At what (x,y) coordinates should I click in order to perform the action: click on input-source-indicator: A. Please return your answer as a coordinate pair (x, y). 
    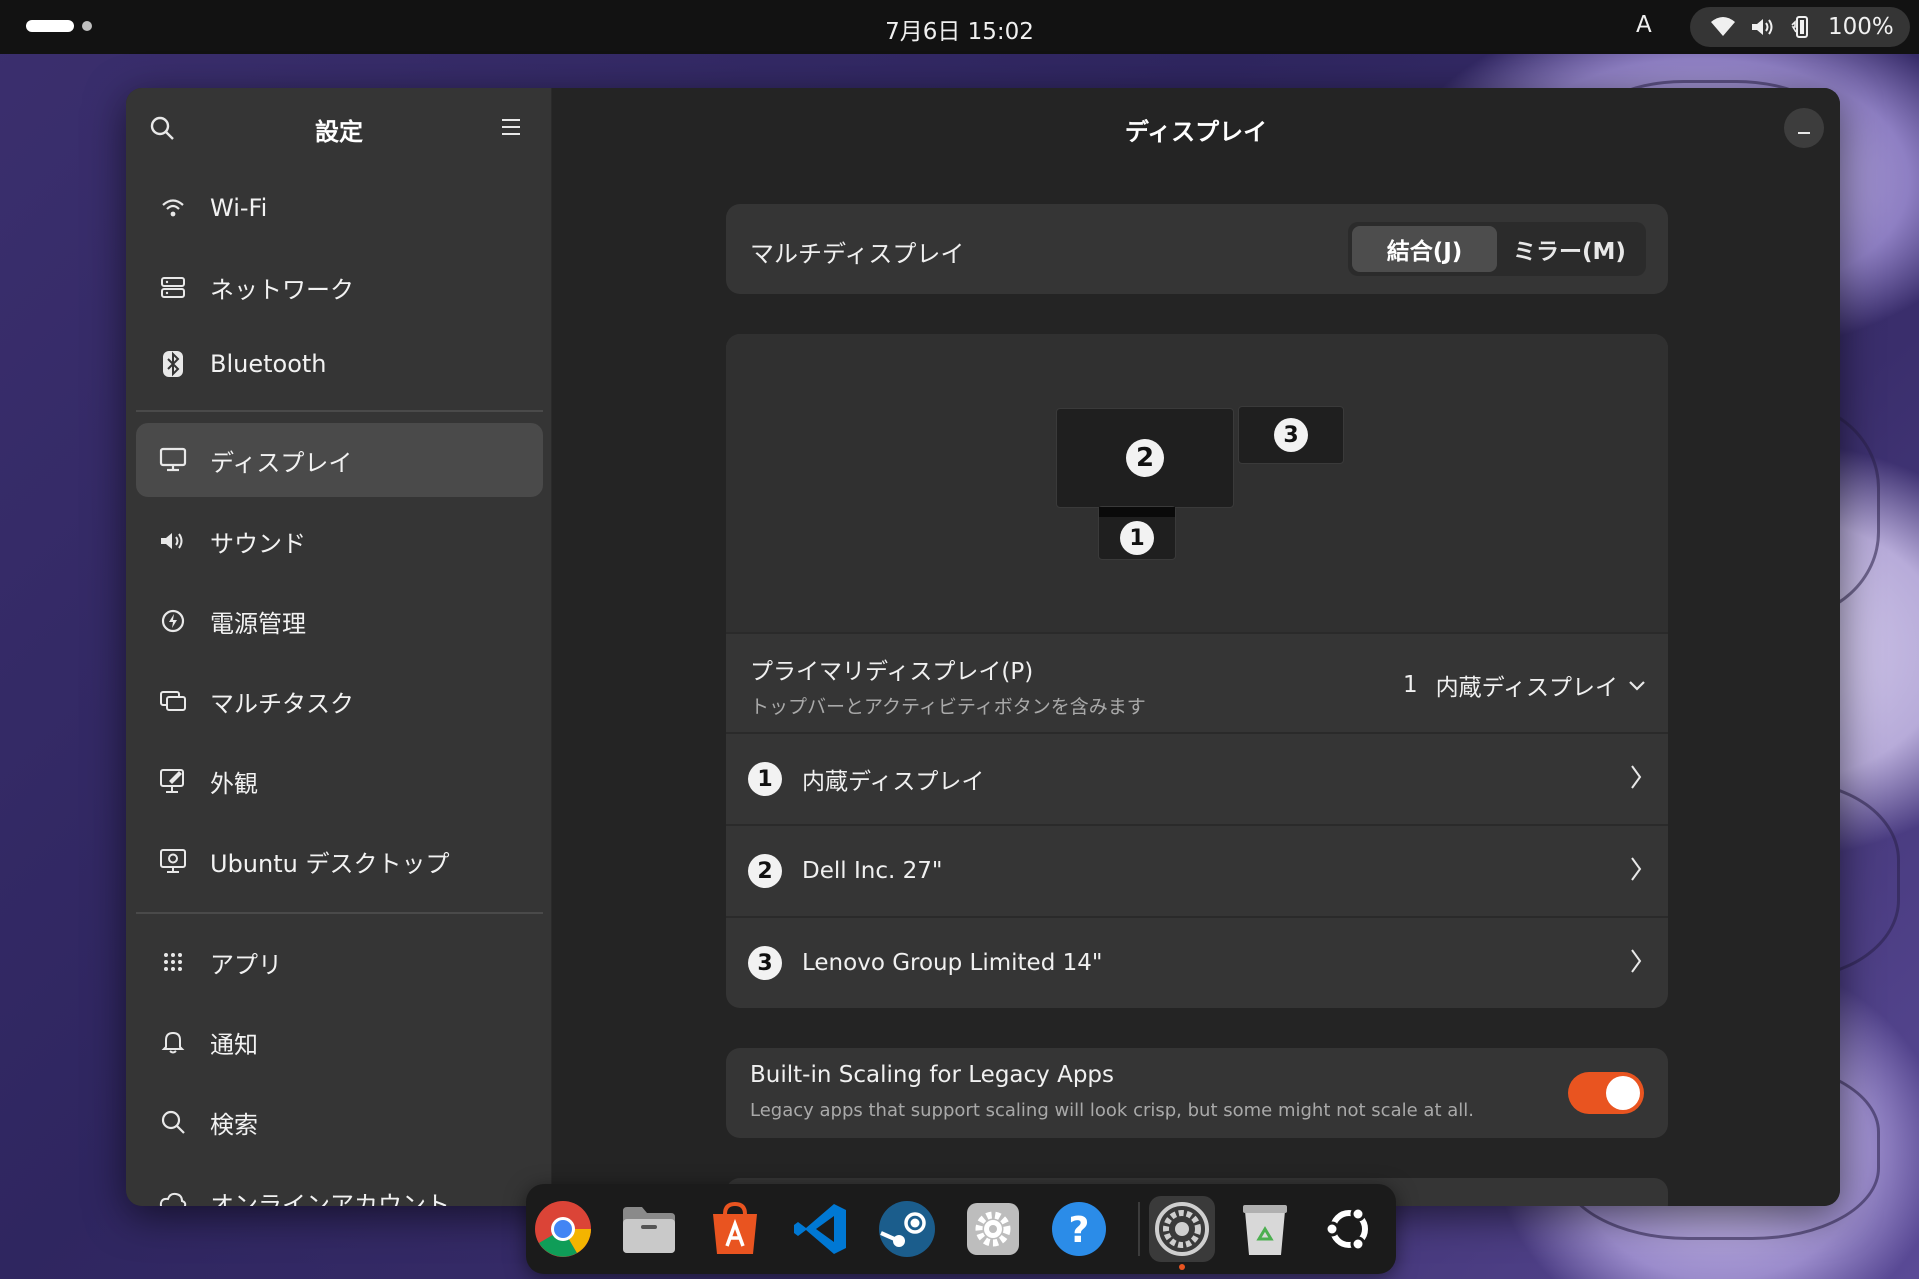
    Looking at the image, I should click on (1644, 25).